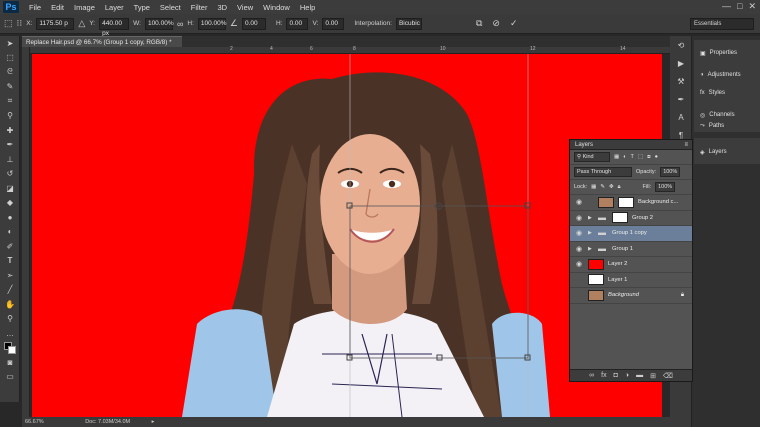 The image size is (760, 427). I want to click on angle-input: 0.00, so click(253, 23).